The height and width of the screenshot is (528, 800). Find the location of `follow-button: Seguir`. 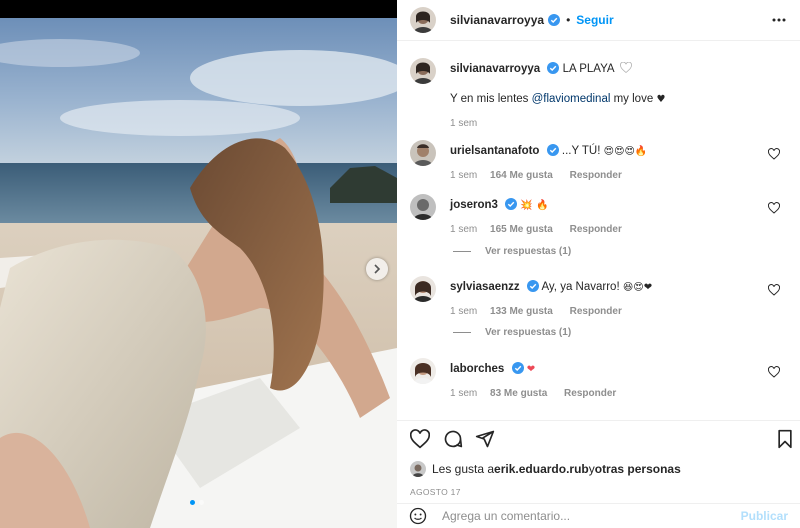

follow-button: Seguir is located at coordinates (594, 20).